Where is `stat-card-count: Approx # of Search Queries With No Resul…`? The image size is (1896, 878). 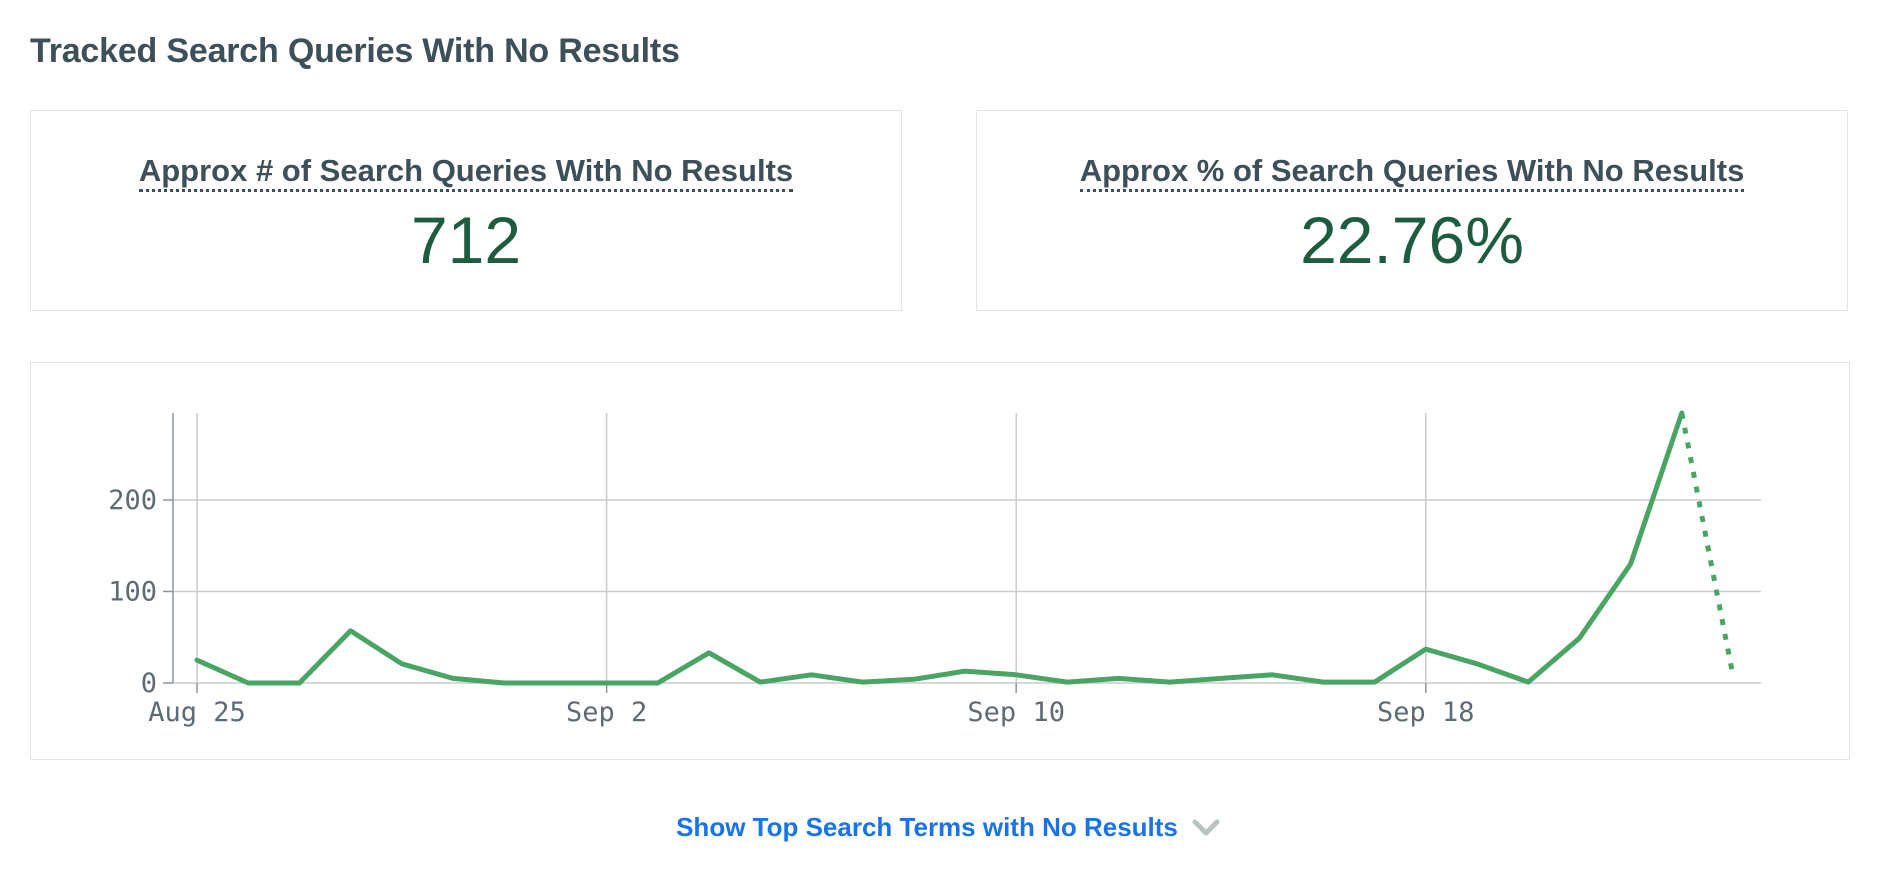
stat-card-count: Approx # of Search Queries With No Resul… is located at coordinates (466, 210).